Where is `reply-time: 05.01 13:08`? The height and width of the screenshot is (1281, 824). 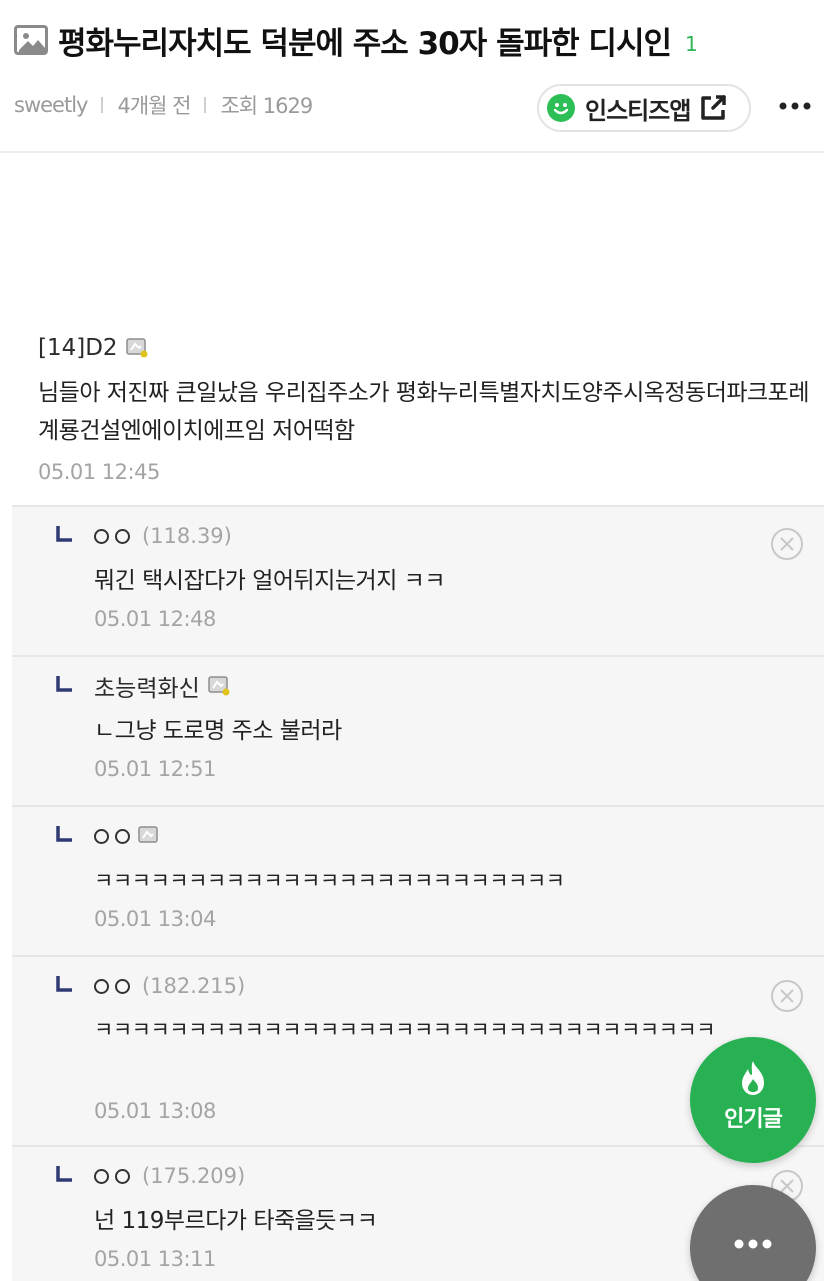
reply-time: 05.01 13:08 is located at coordinates (155, 1111).